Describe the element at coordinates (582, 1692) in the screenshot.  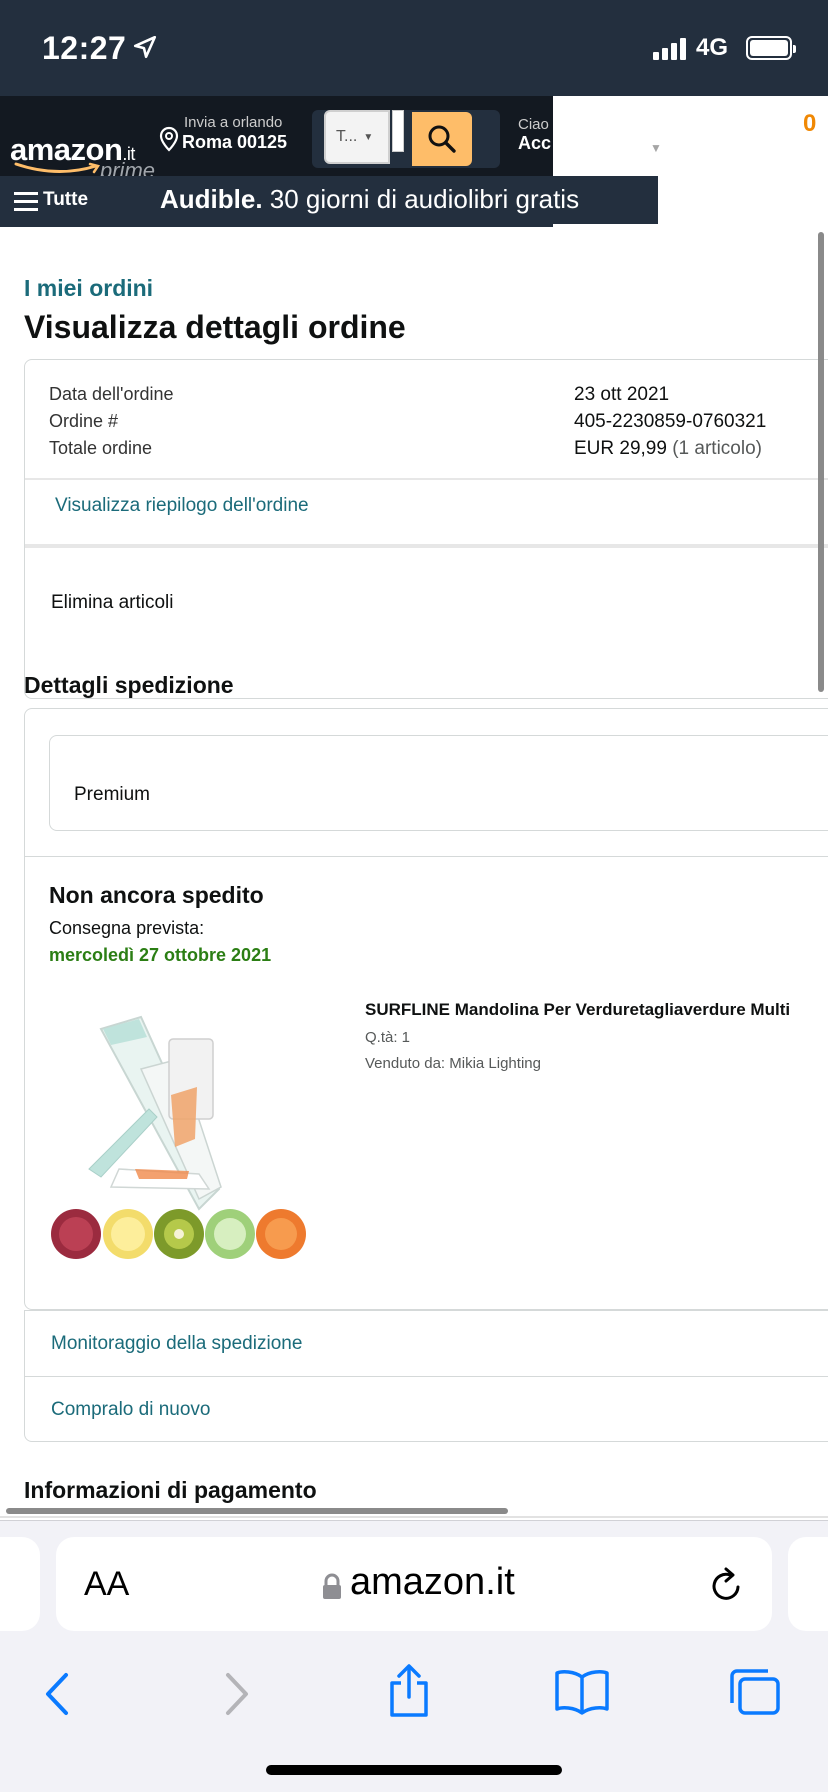
I see `bookmarks-icon` at that location.